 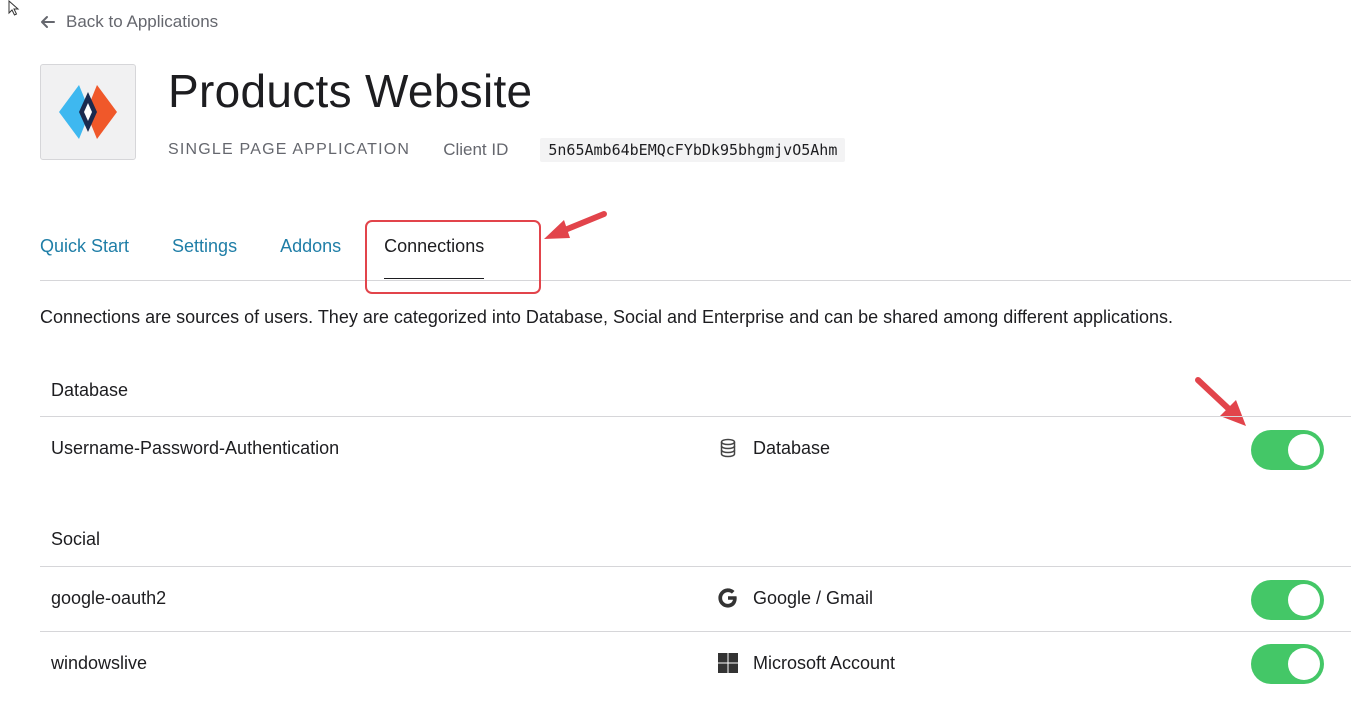 What do you see at coordinates (350, 91) in the screenshot?
I see `page-title: Products Website` at bounding box center [350, 91].